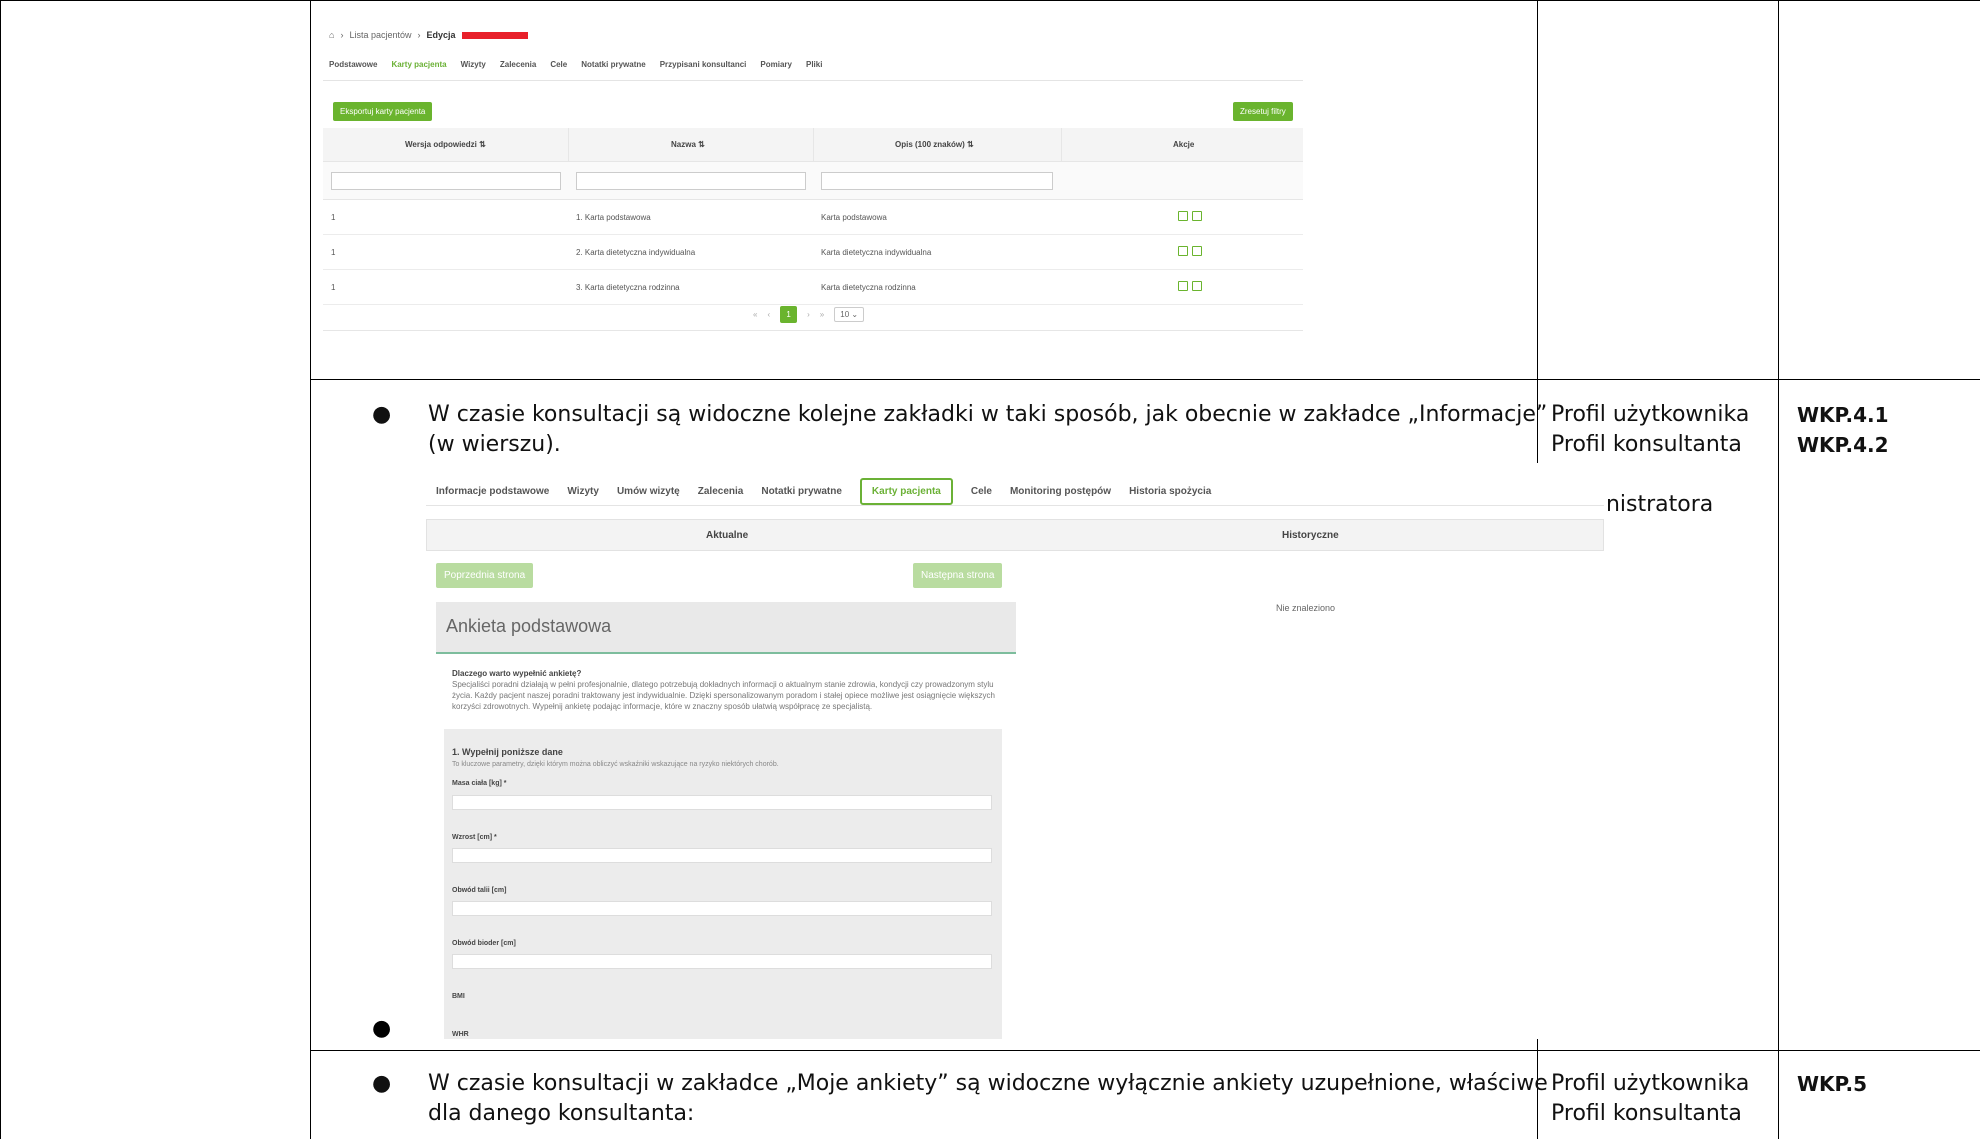 The image size is (1980, 1139). I want to click on col-history-header: Historyczne, so click(1310, 535).